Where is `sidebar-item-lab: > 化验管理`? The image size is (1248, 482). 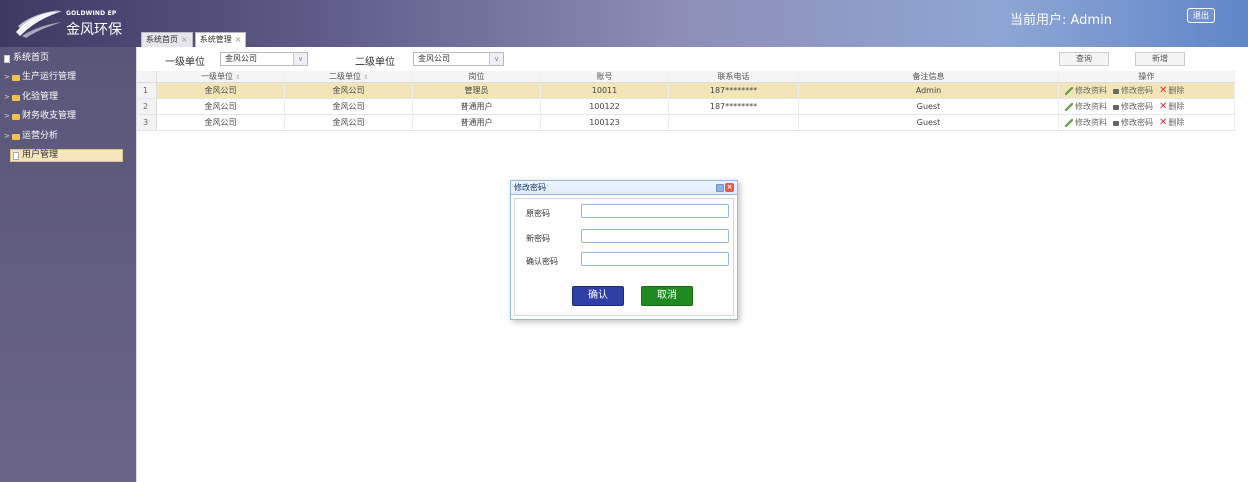 sidebar-item-lab: > 化验管理 is located at coordinates (68, 97).